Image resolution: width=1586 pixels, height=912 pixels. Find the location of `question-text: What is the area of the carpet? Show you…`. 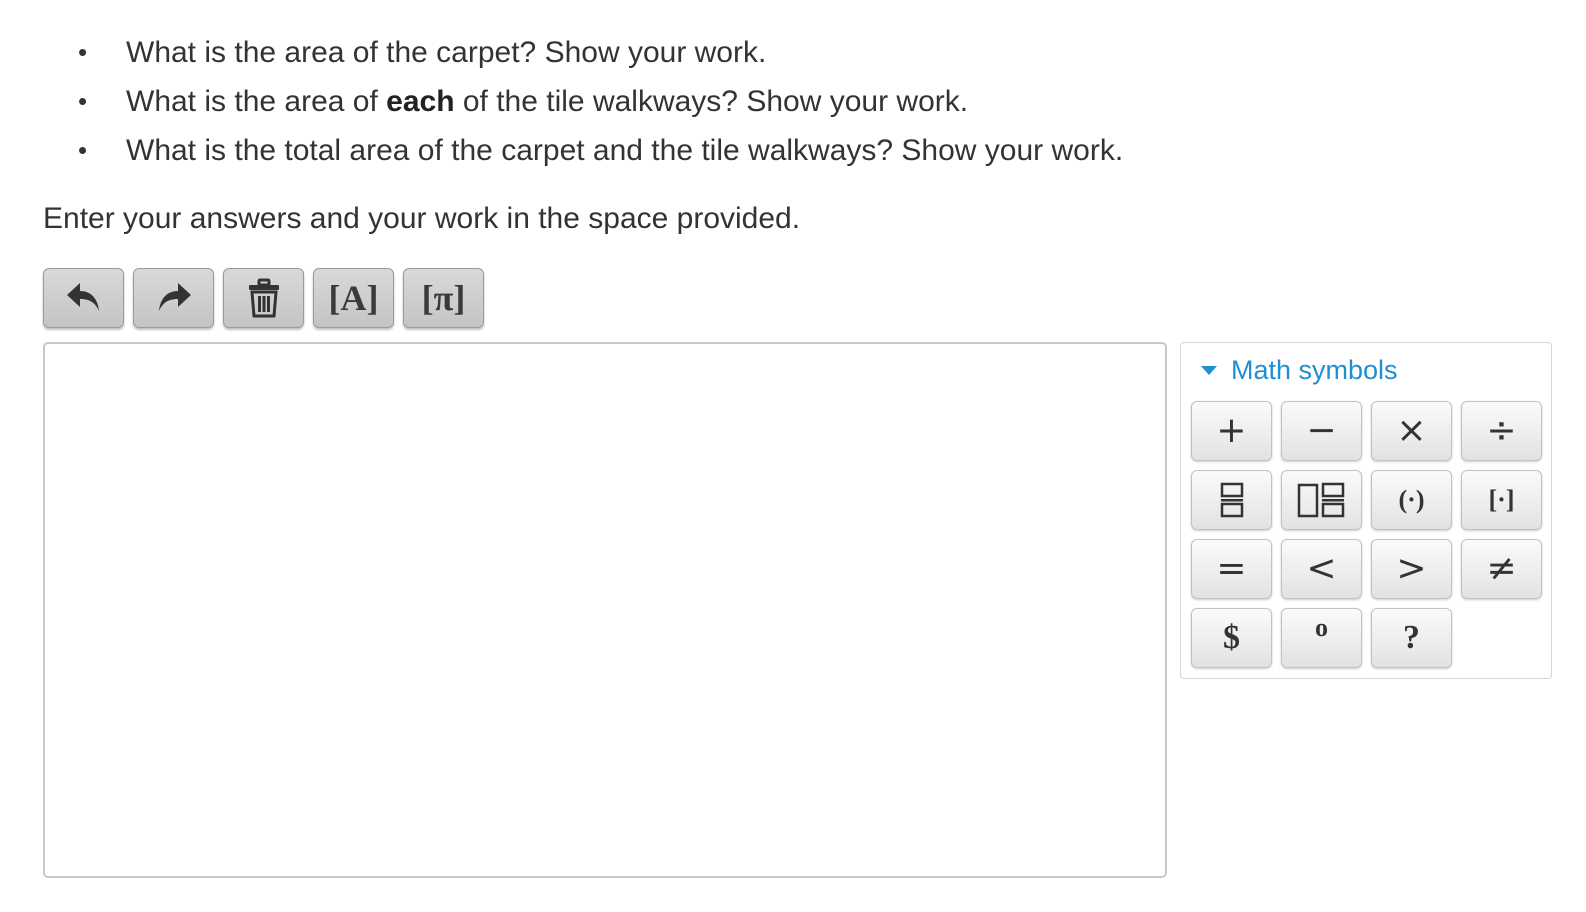

question-text: What is the area of the carpet? Show you… is located at coordinates (446, 52).